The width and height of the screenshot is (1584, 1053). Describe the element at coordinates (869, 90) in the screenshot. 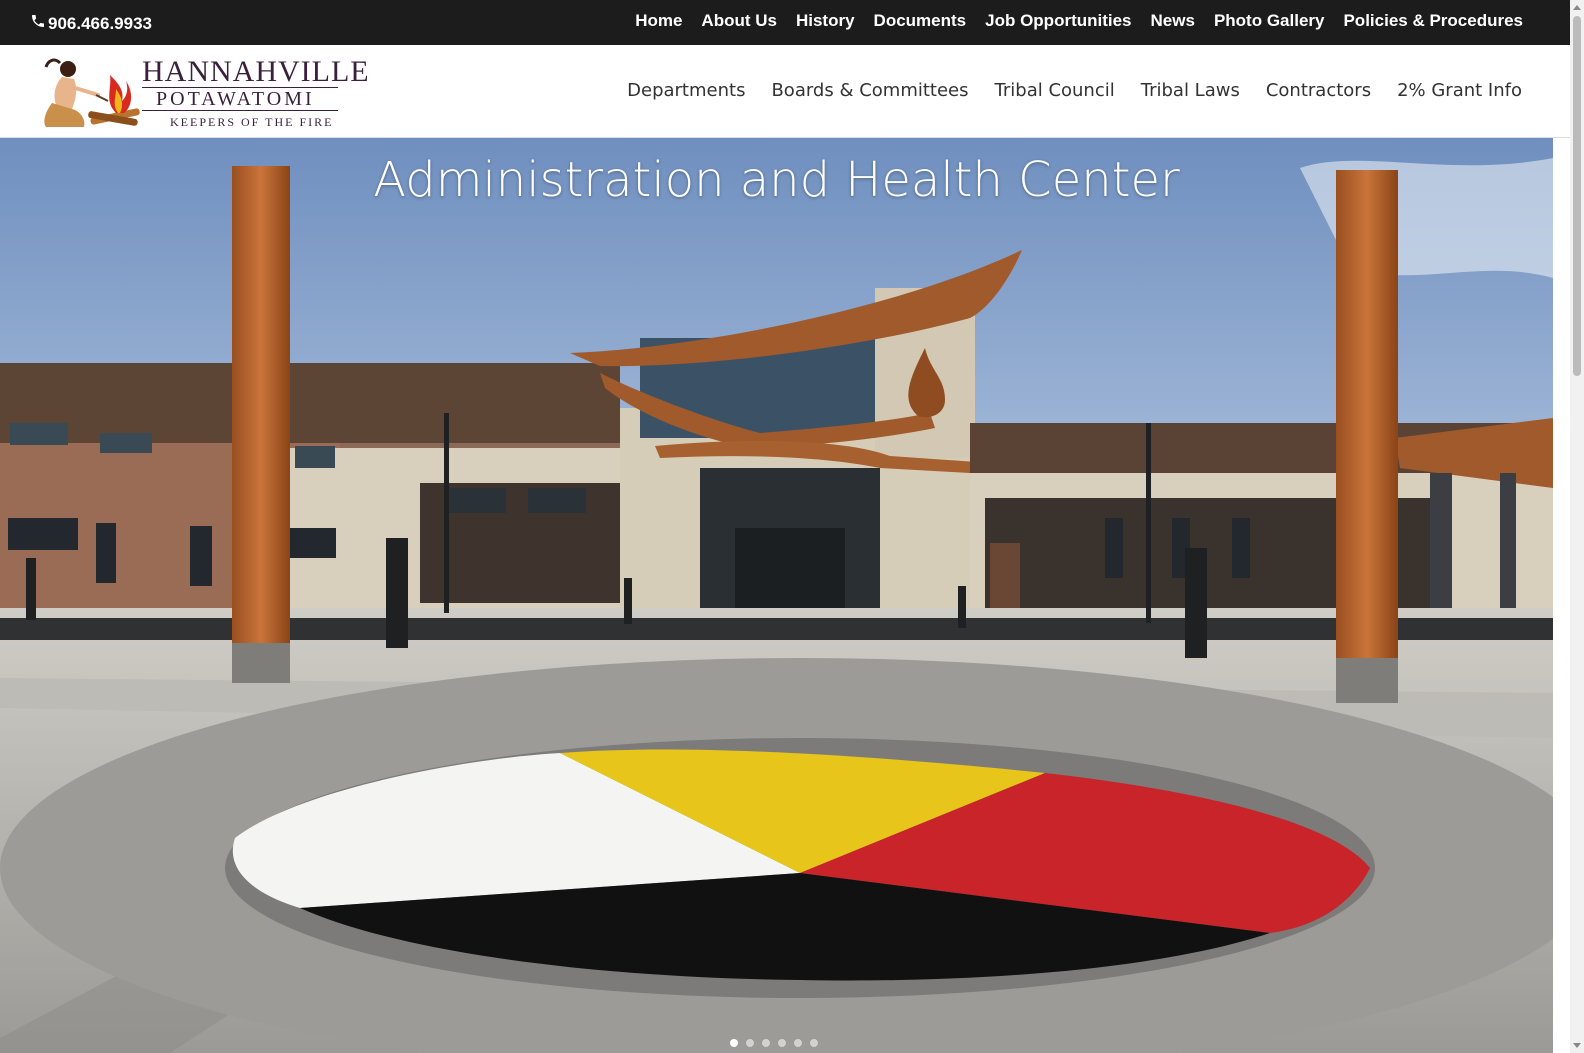

I see `main-nav-boards-committees: Boards & Committees` at that location.